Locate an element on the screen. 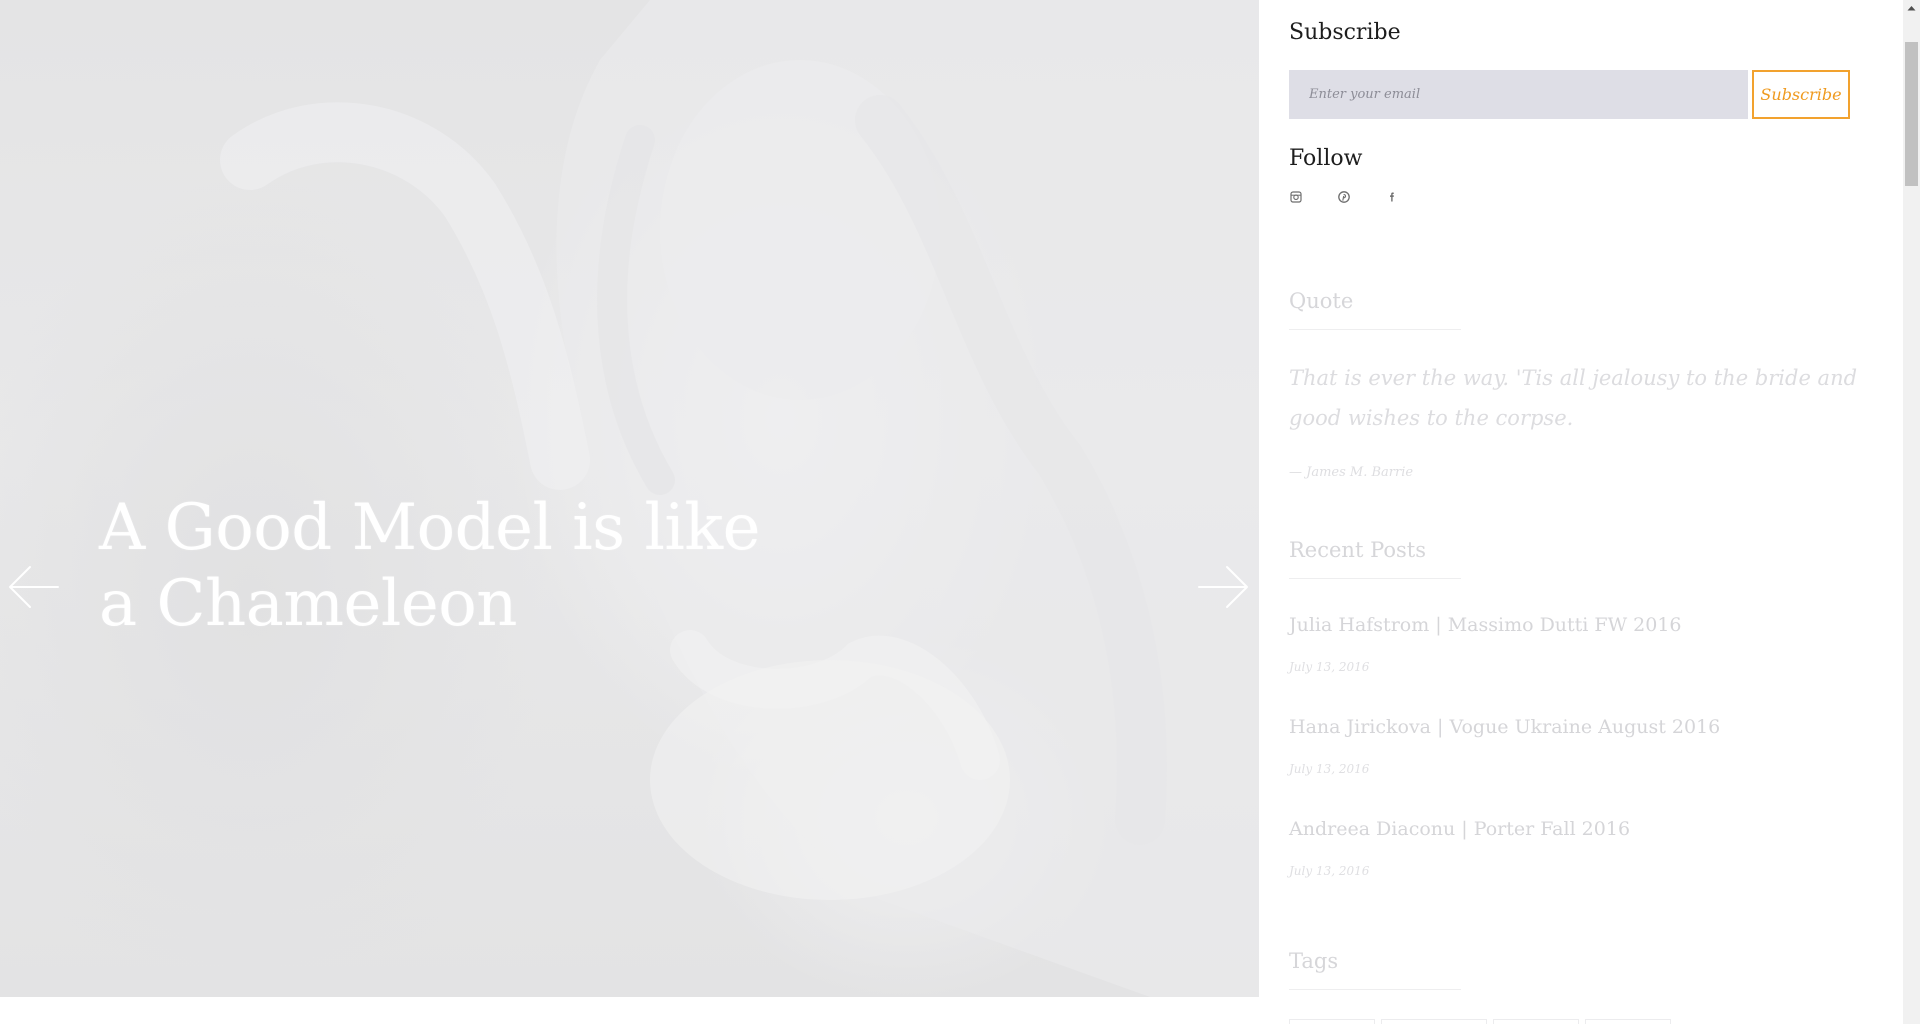 Image resolution: width=1920 pixels, height=1024 pixels. scroll-thumb is located at coordinates (1911, 114).